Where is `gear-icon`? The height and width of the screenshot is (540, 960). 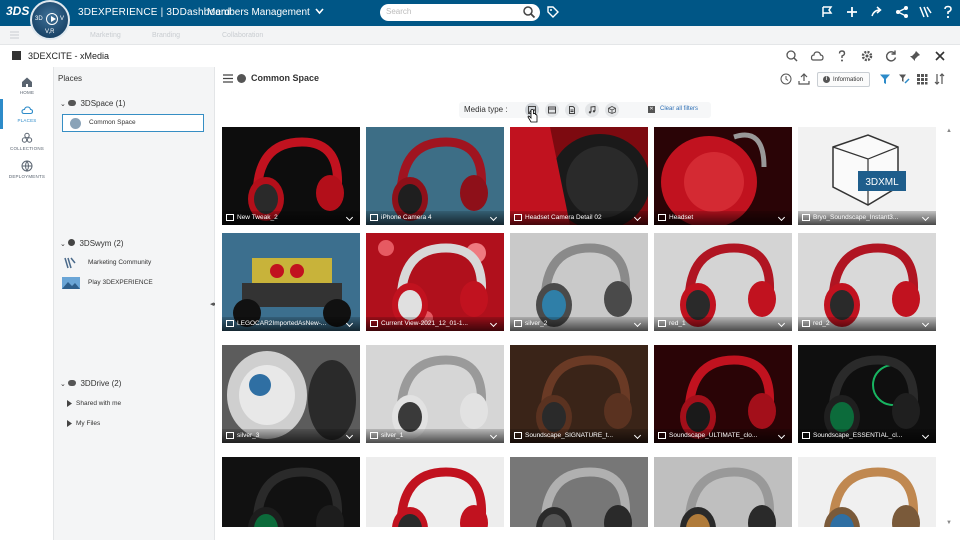 gear-icon is located at coordinates (867, 56).